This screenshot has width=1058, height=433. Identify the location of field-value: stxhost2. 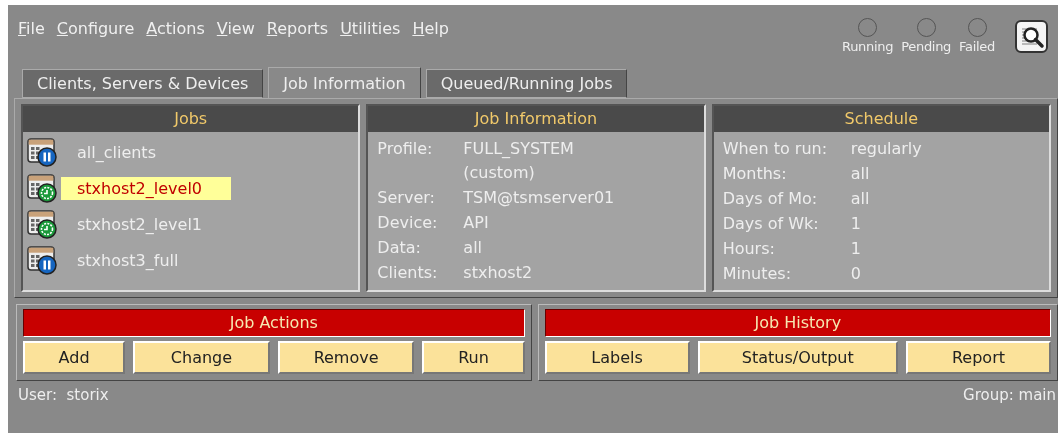
(498, 273).